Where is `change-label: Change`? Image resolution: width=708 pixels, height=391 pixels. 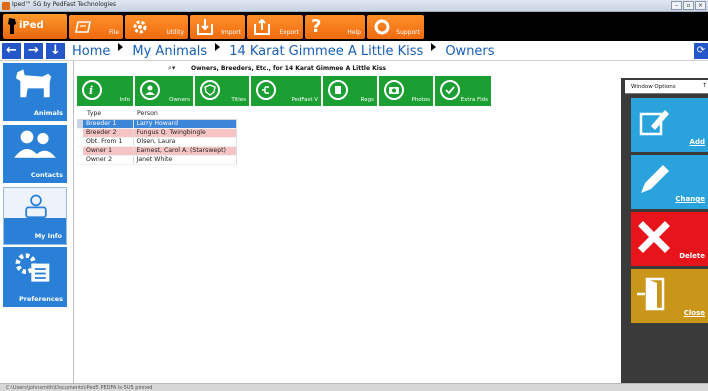
change-label: Change is located at coordinates (690, 199).